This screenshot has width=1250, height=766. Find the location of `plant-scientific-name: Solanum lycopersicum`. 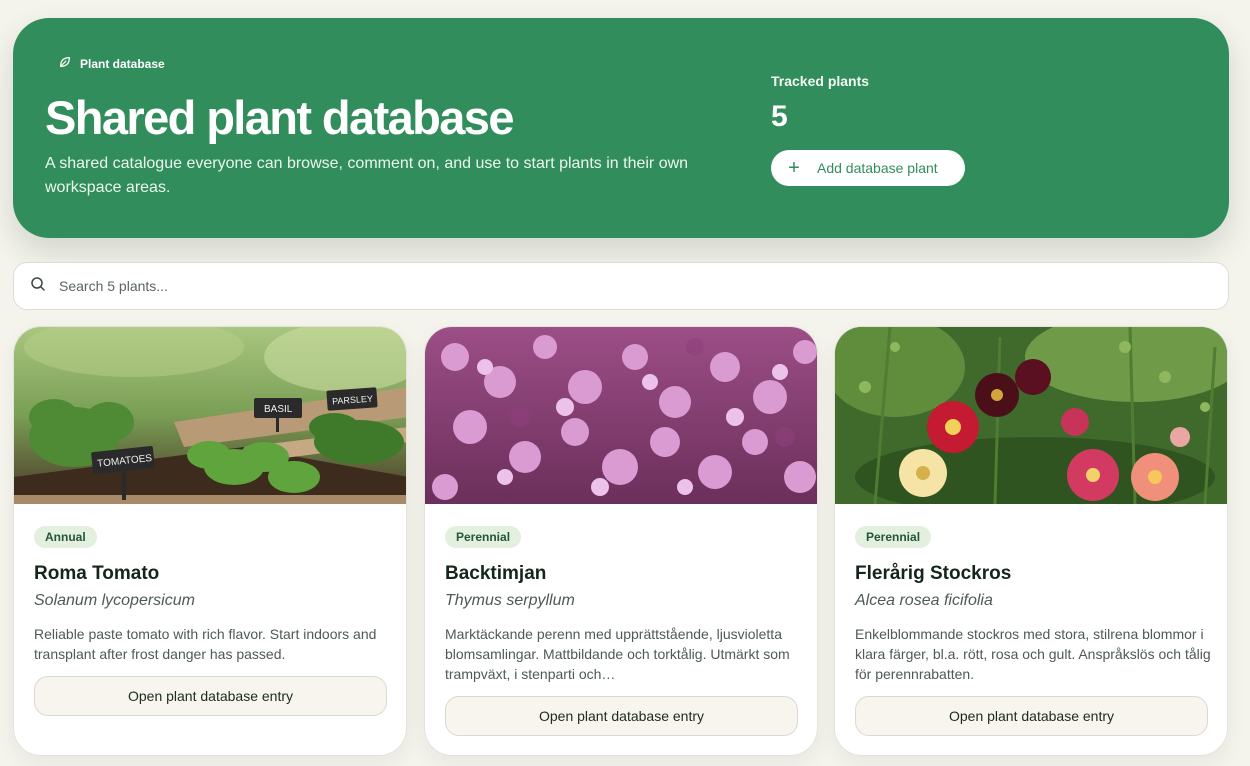

plant-scientific-name: Solanum lycopersicum is located at coordinates (114, 600).